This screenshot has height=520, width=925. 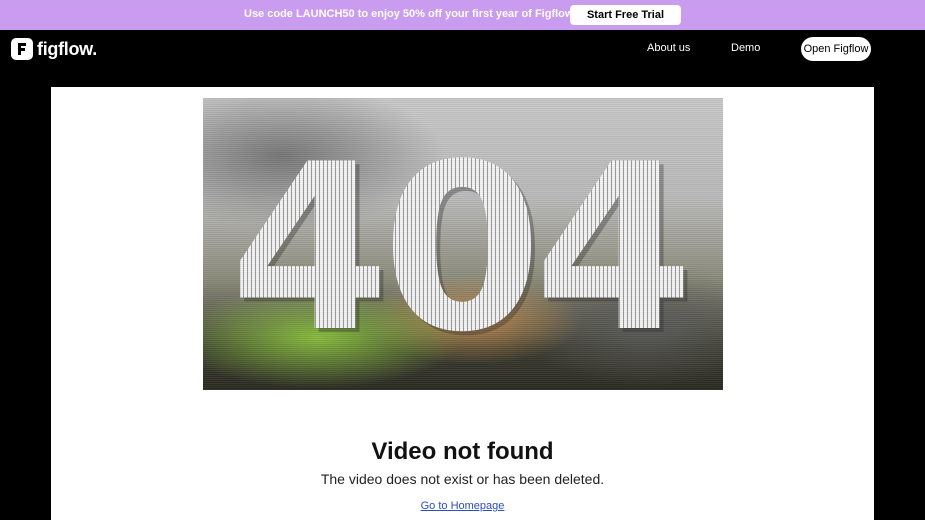 I want to click on home-link-wrapper: Go to Homepage, so click(x=462, y=506).